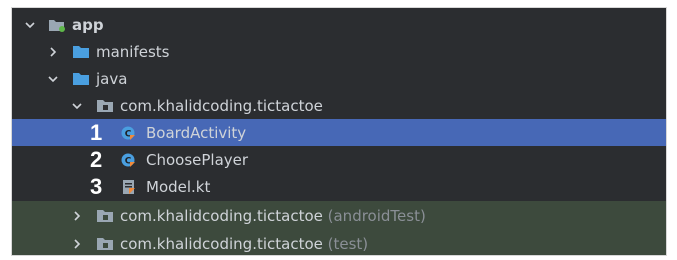 This screenshot has width=677, height=260. I want to click on tree-label-package-android-test: com.khalidcoding.tictactoe (androidTest), so click(273, 216).